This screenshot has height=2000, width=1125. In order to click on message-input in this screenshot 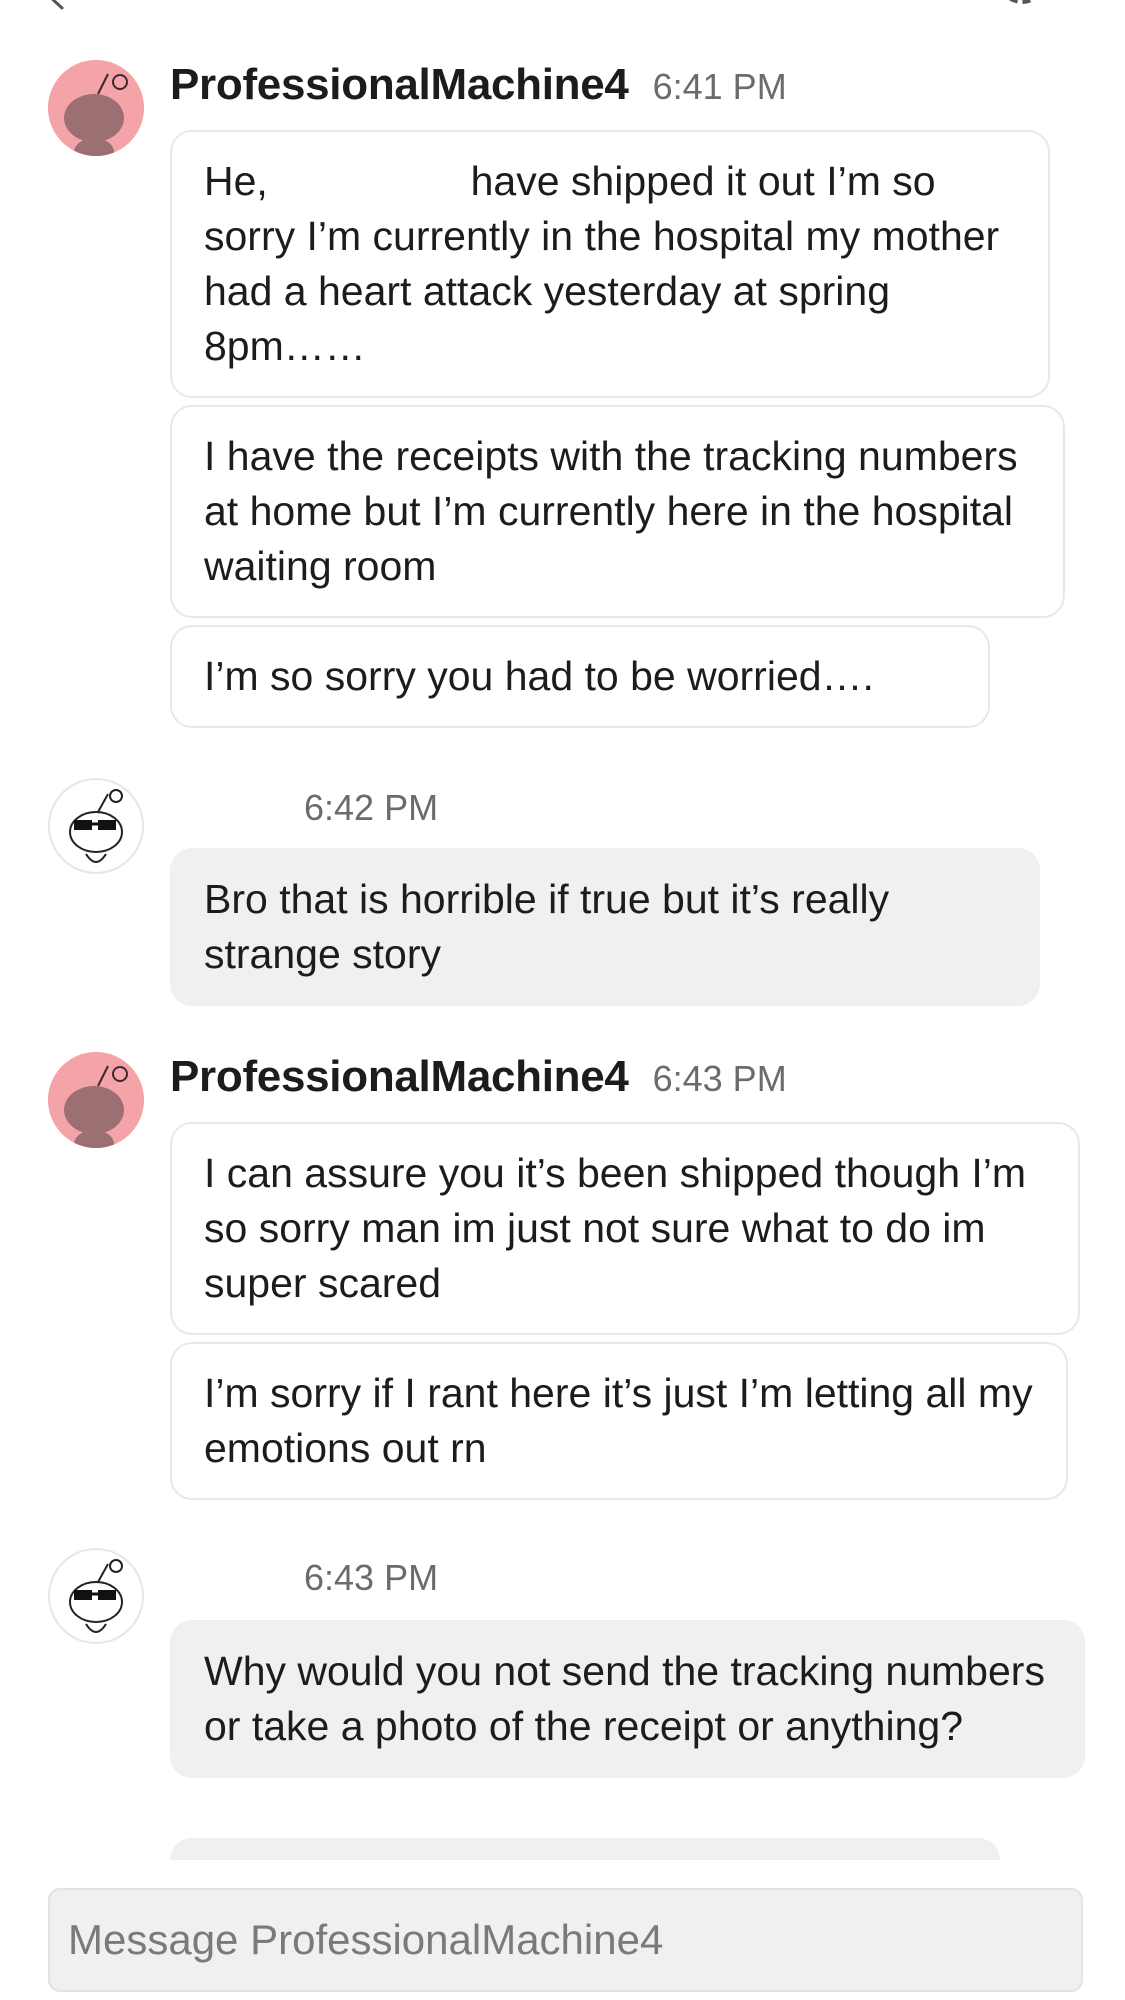, I will do `click(565, 1940)`.